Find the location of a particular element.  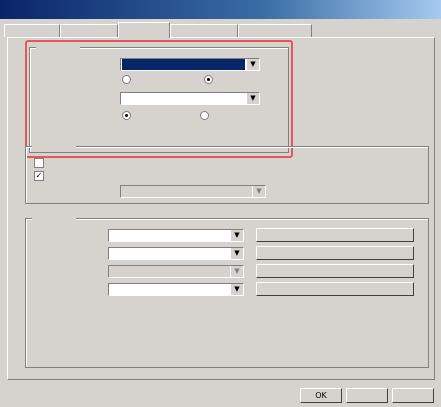

access-row-2-label is located at coordinates (49, 254).